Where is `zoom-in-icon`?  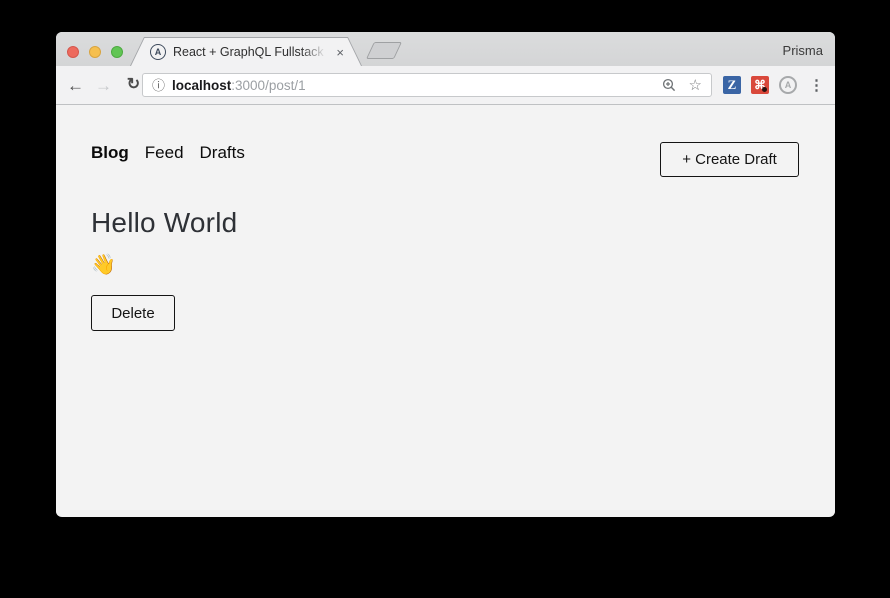 zoom-in-icon is located at coordinates (669, 85).